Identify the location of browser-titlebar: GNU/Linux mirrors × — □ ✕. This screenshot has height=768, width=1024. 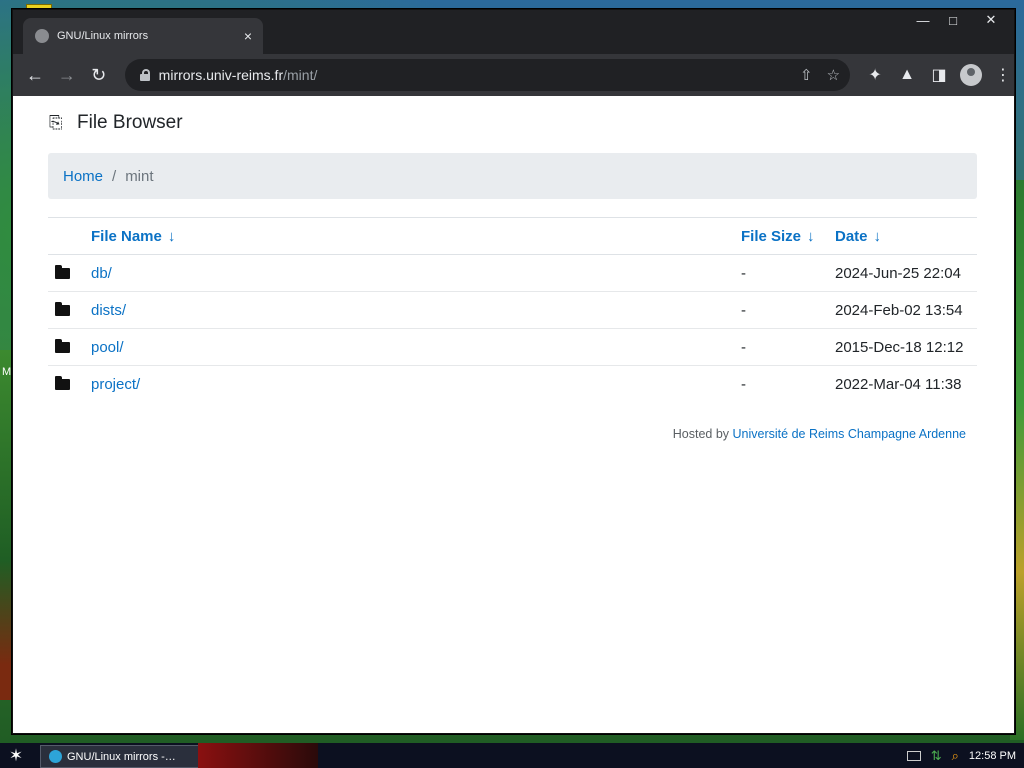
(513, 32).